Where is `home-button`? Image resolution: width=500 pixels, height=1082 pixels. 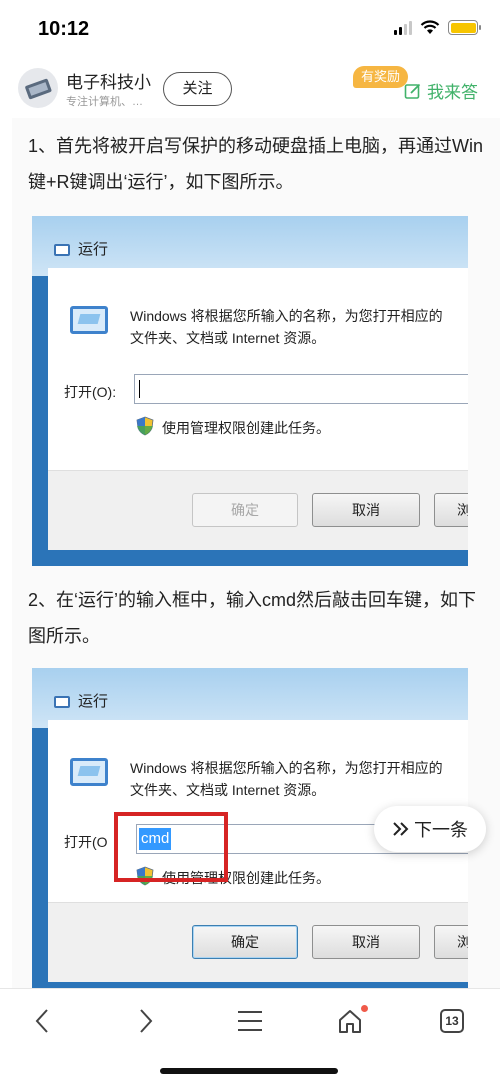
home-button is located at coordinates (350, 1021).